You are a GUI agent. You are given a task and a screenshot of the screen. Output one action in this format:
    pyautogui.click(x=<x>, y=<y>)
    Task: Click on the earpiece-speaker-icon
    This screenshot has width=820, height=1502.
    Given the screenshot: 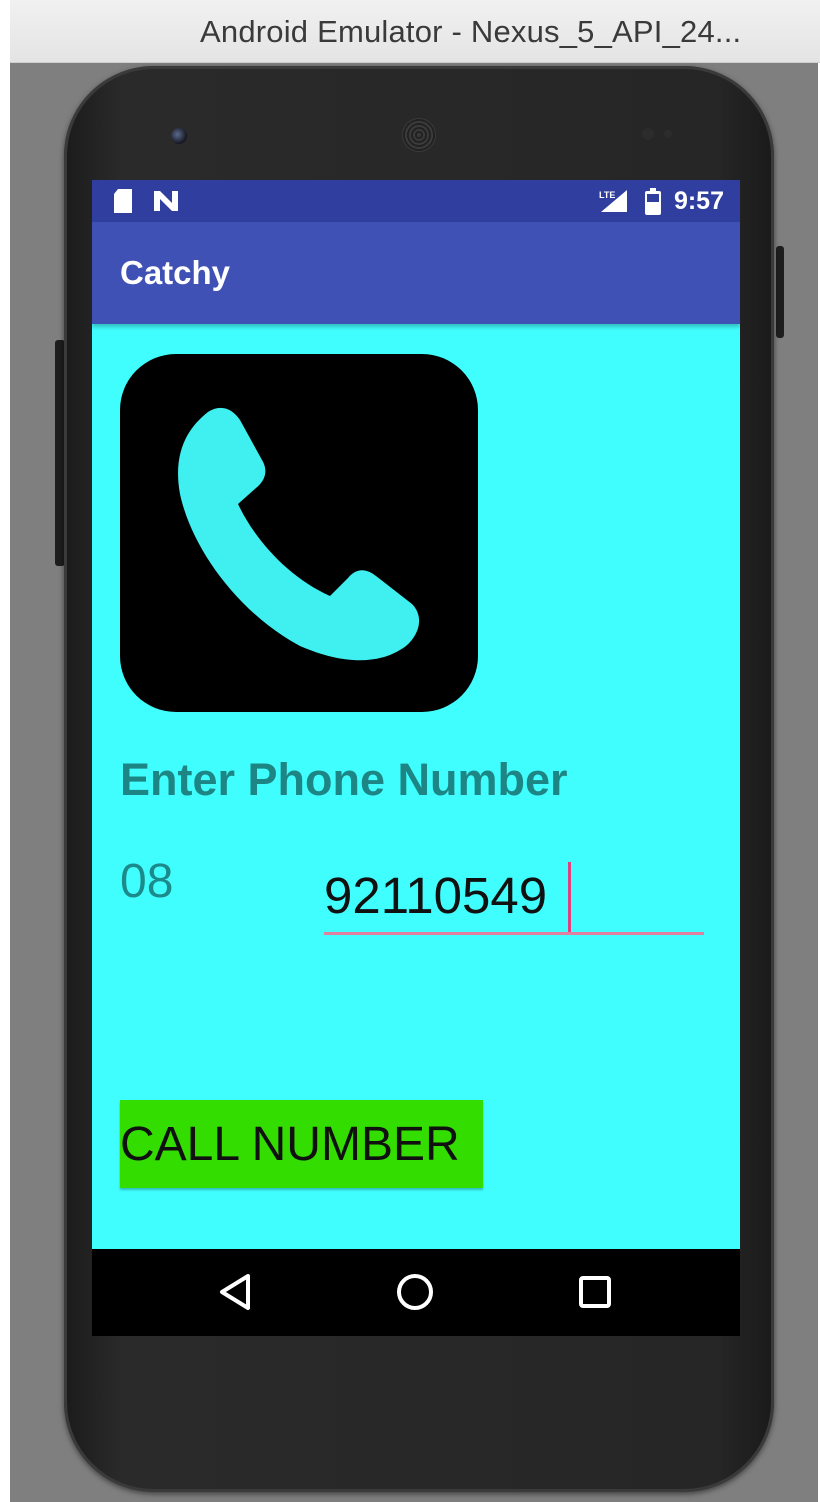 What is the action you would take?
    pyautogui.click(x=419, y=135)
    